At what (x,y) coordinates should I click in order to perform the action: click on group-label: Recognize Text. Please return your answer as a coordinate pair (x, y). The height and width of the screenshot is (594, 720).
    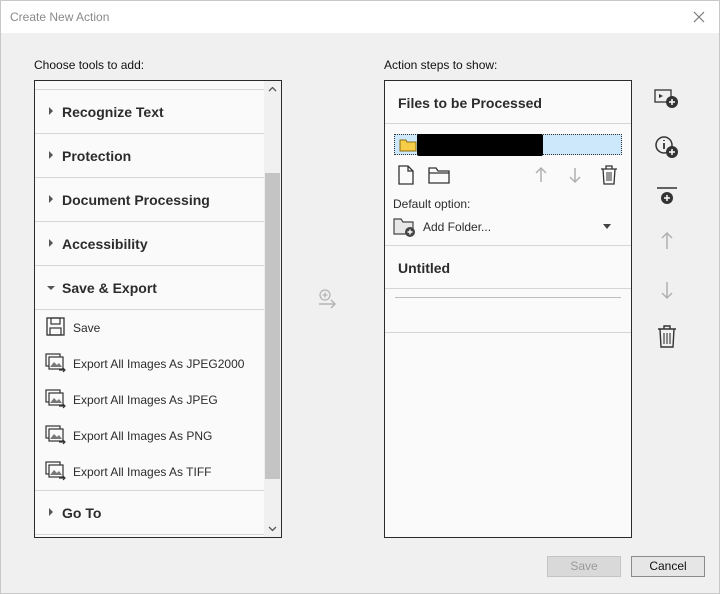
    Looking at the image, I should click on (113, 112).